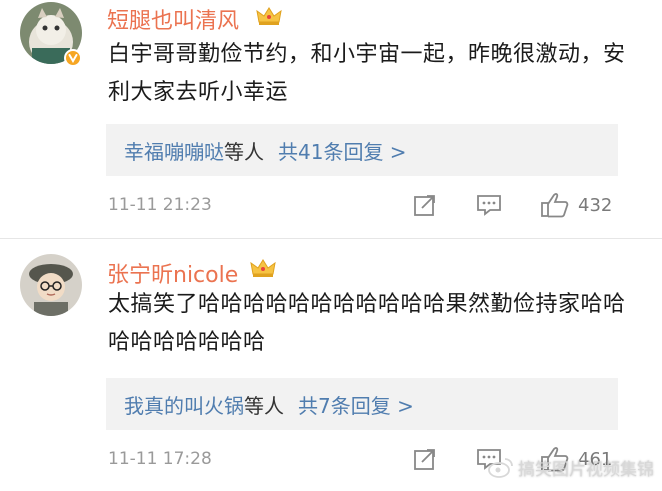  I want to click on reply-count-link: 共7条回复 >, so click(356, 406).